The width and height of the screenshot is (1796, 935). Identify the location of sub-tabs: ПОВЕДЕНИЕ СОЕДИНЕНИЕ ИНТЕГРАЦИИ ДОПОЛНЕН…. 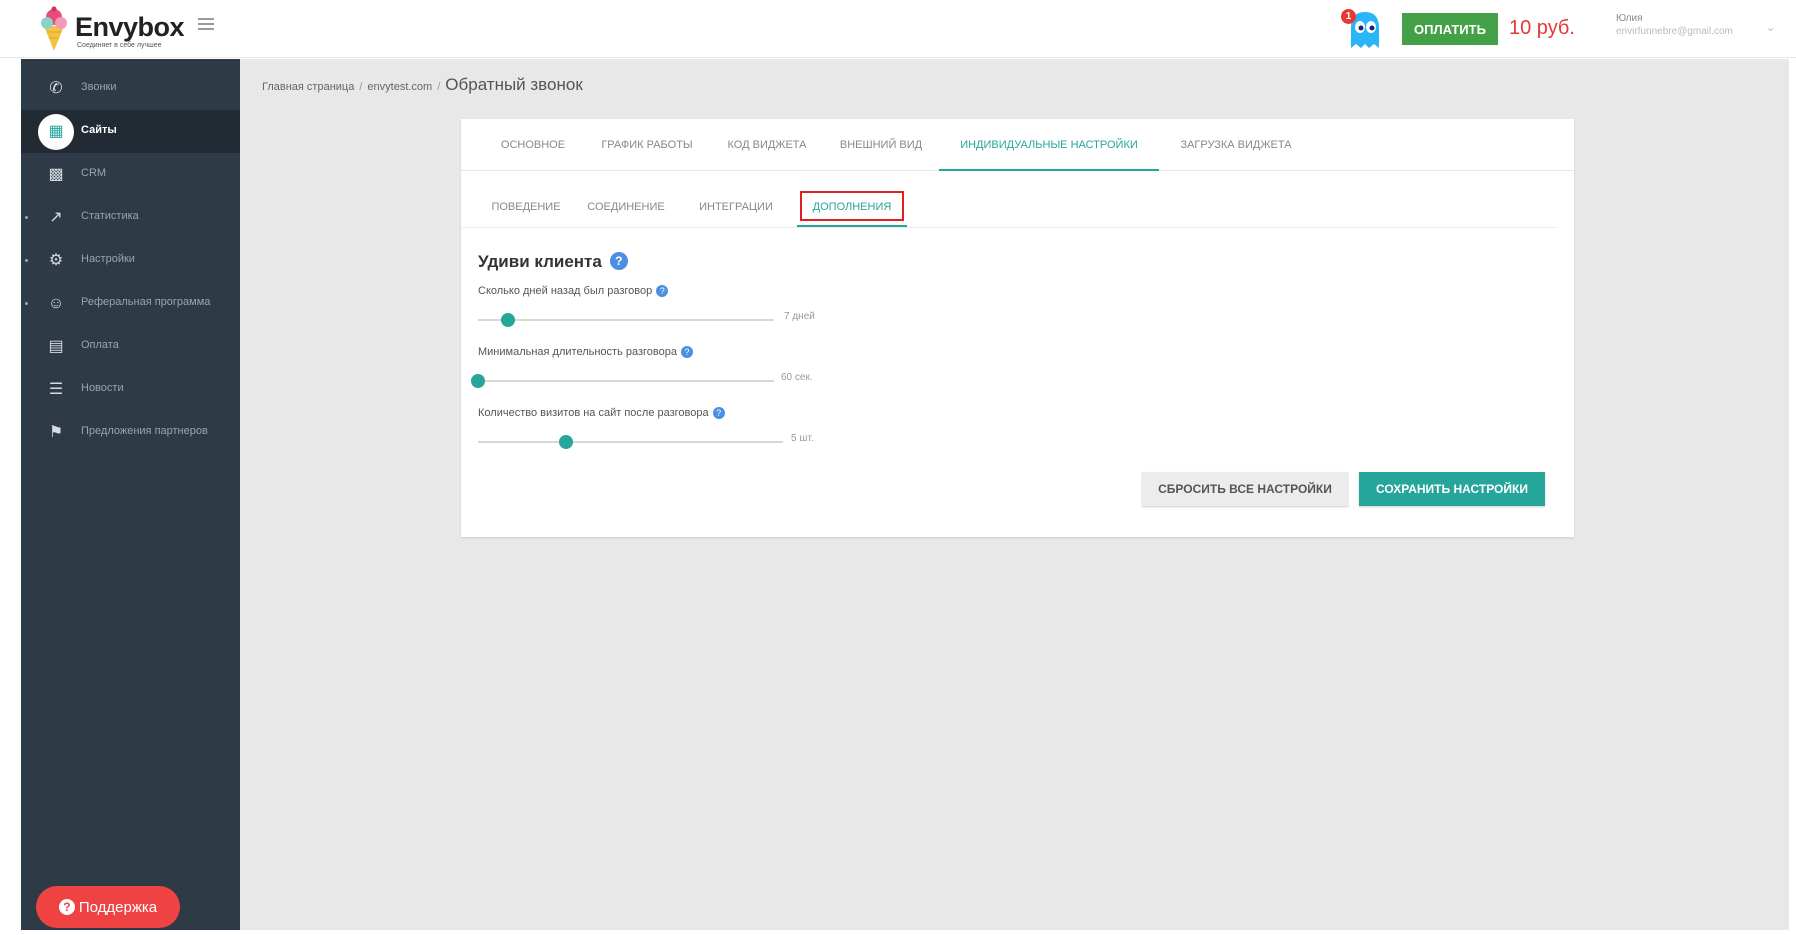
(1017, 203).